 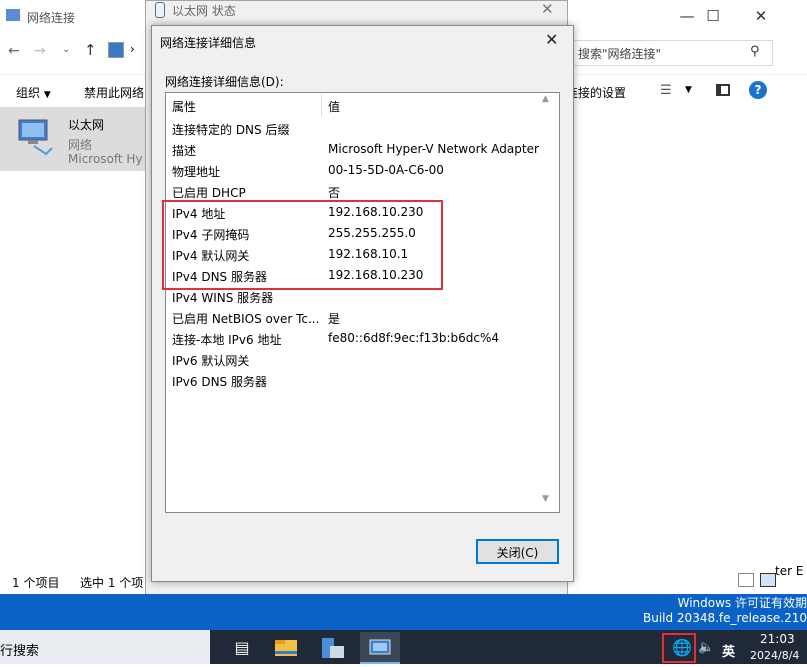 What do you see at coordinates (620, 54) in the screenshot?
I see `search-placeholder: 搜索"网络连接"` at bounding box center [620, 54].